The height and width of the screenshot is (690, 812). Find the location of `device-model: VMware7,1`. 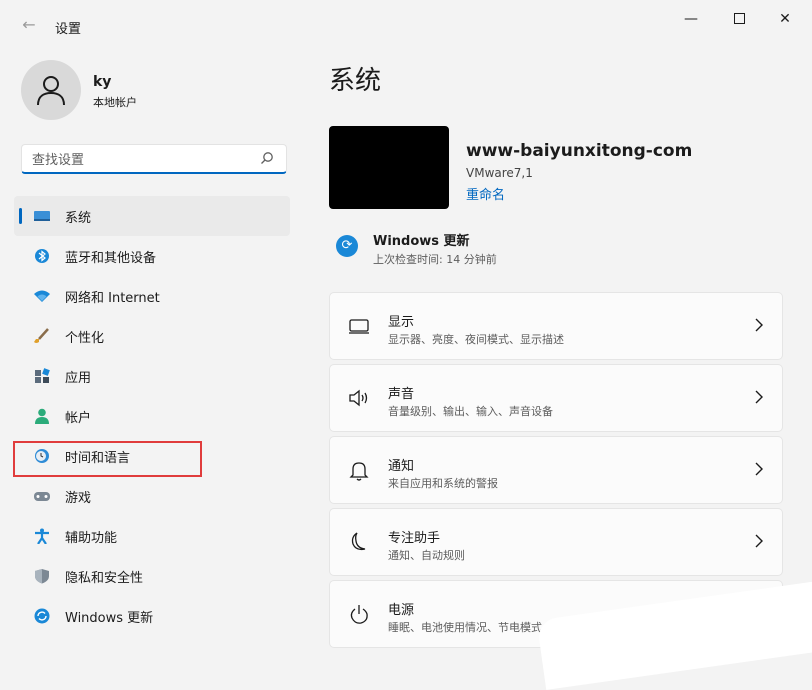

device-model: VMware7,1 is located at coordinates (499, 173).